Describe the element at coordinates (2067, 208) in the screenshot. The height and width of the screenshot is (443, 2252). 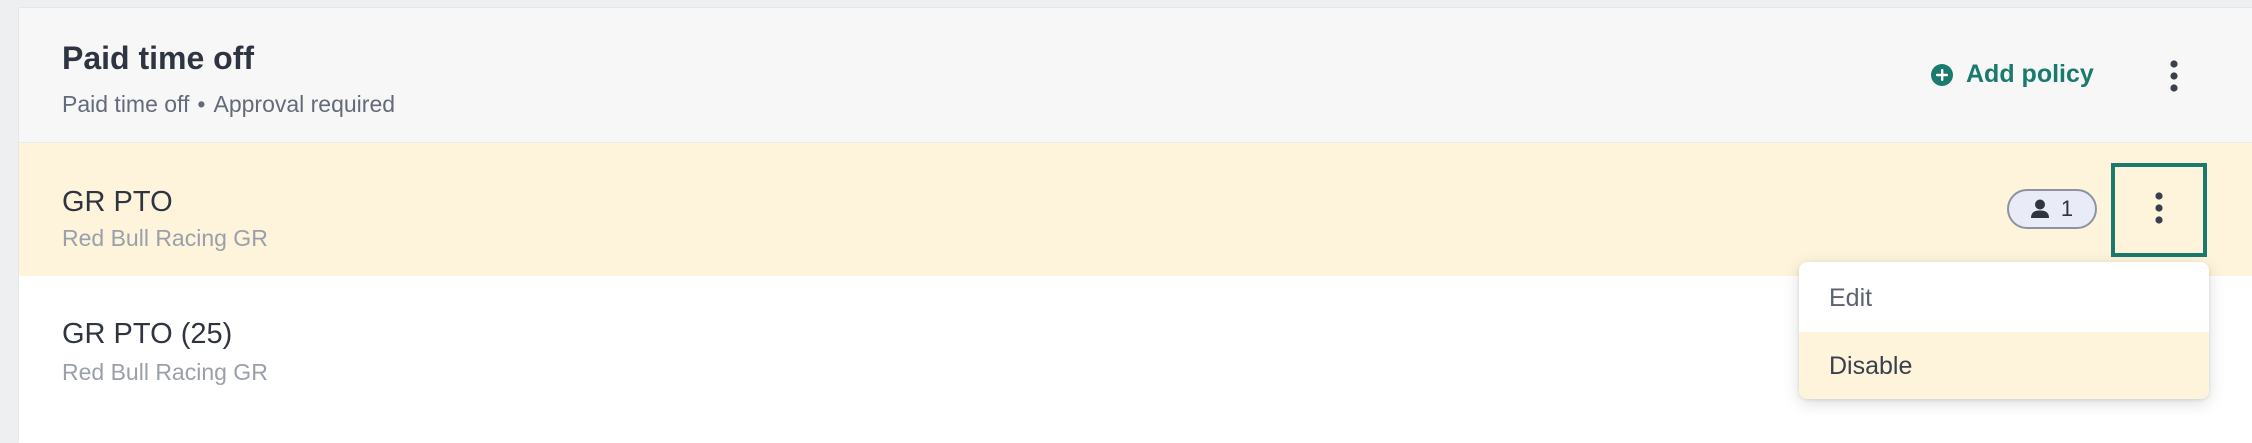
I see `assigned-count: 1` at that location.